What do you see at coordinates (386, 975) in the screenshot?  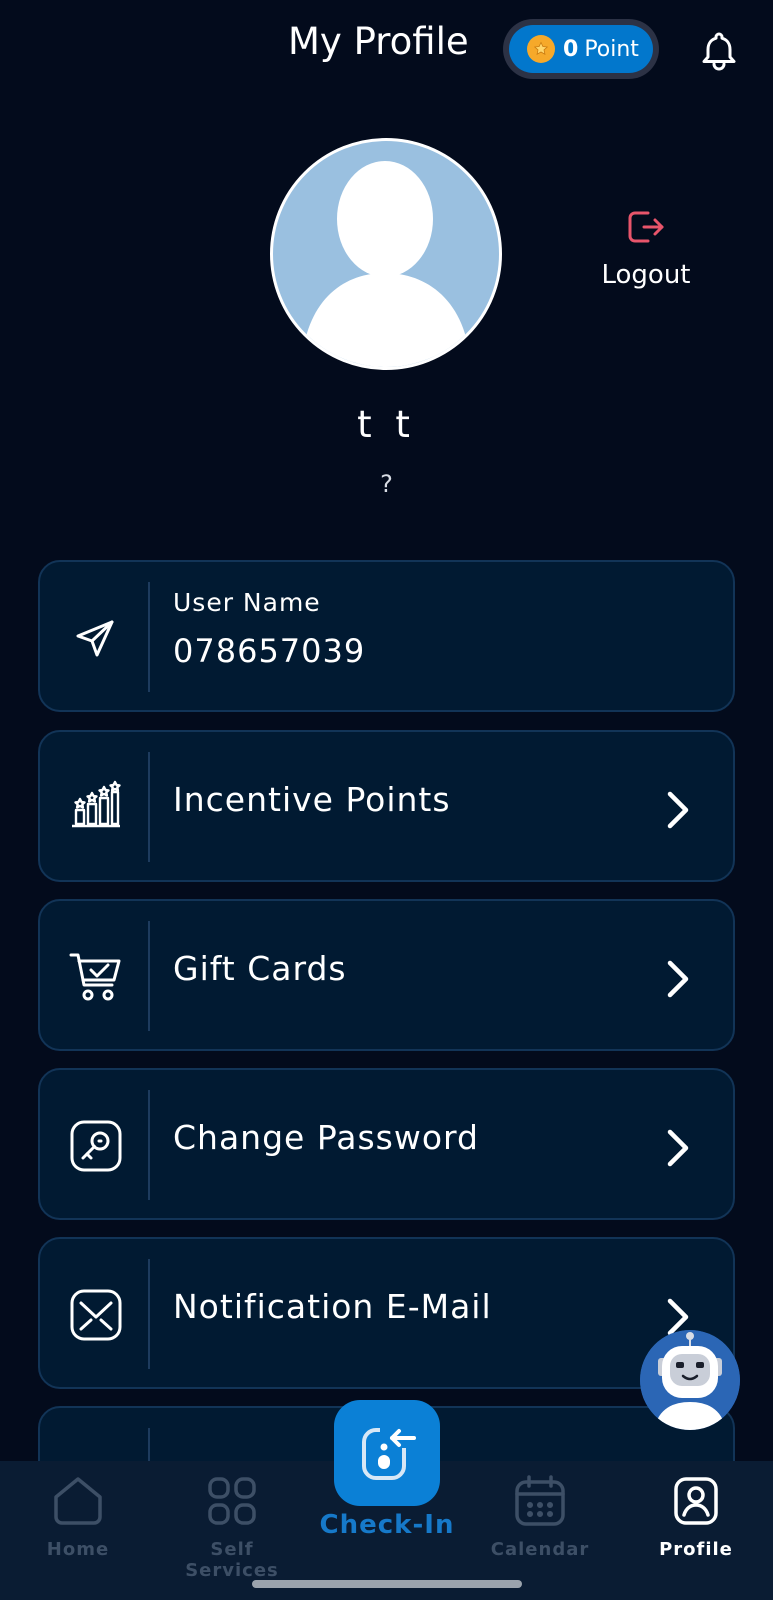 I see `menu-item-gift-cards: Gift Cards` at bounding box center [386, 975].